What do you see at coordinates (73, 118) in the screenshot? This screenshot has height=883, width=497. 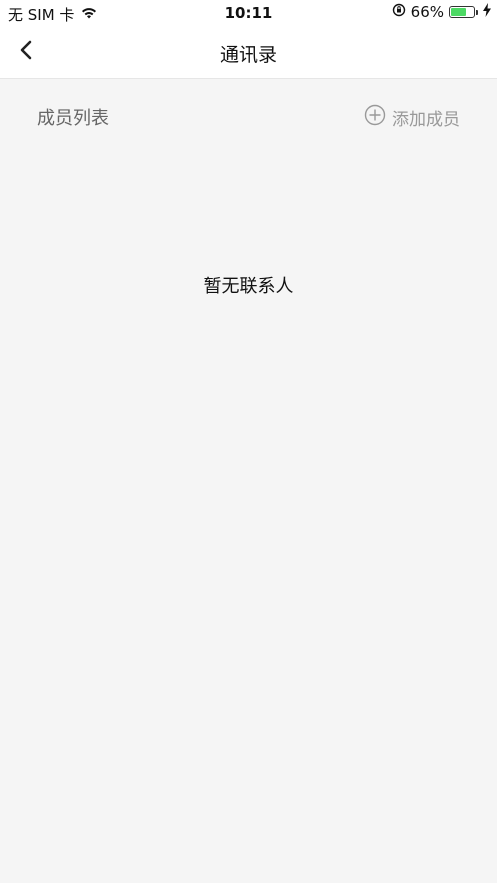 I see `member-list-title: 成员列表` at bounding box center [73, 118].